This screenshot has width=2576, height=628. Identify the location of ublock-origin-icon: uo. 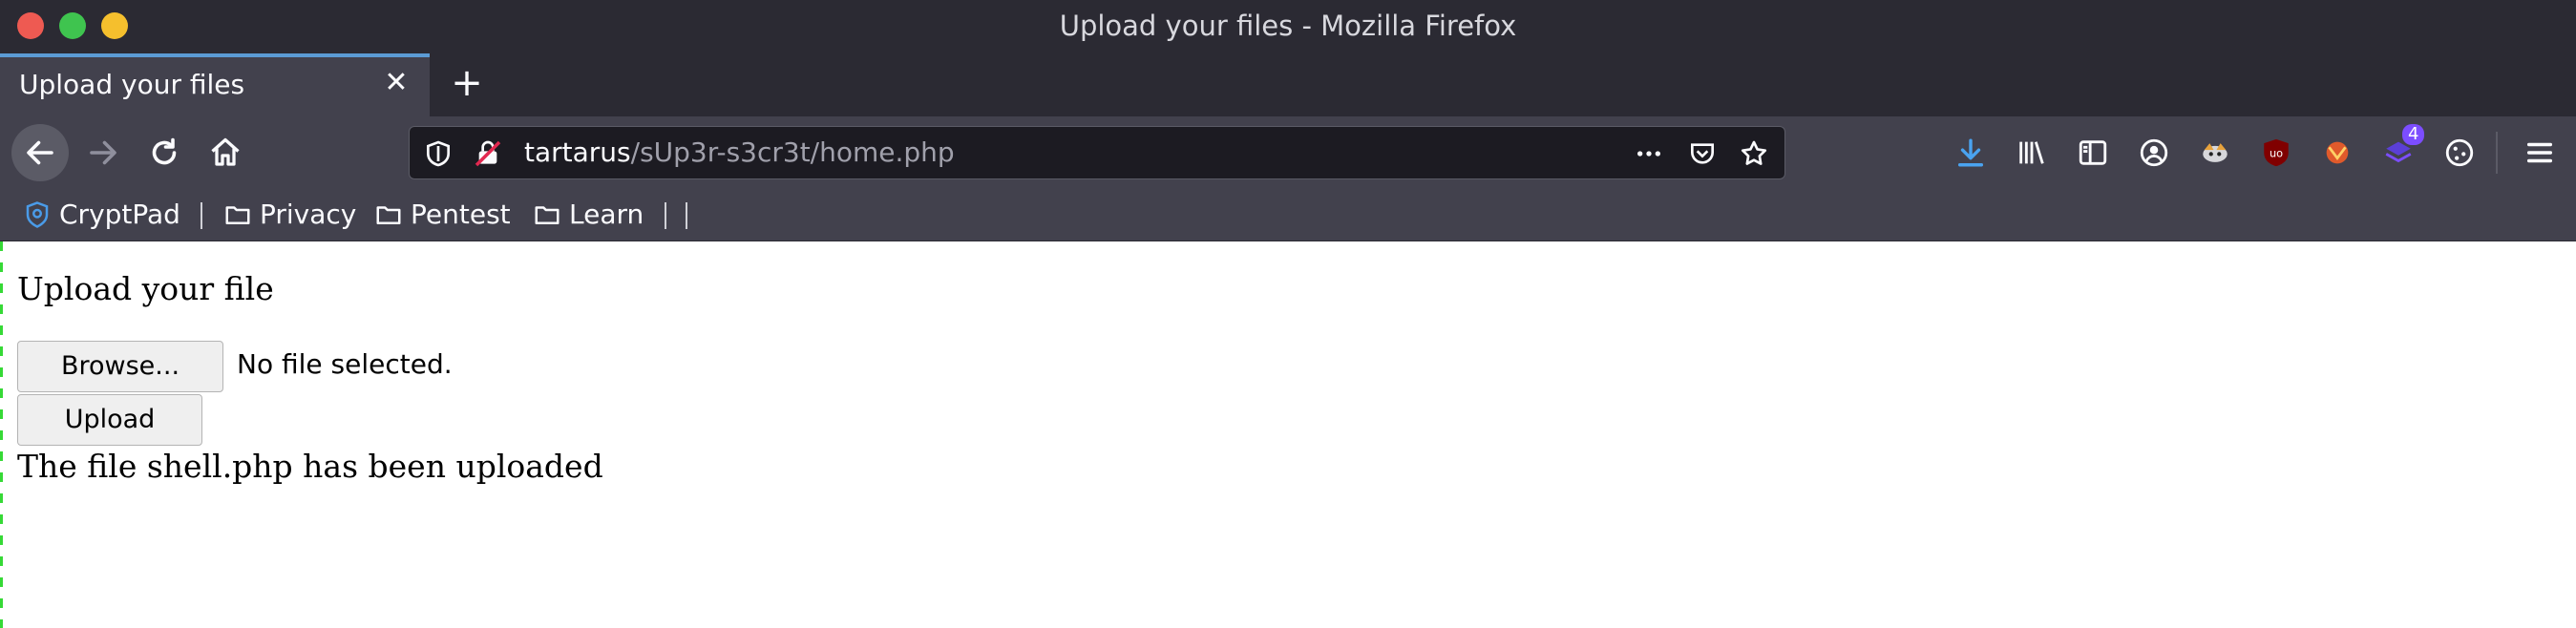
(2276, 153).